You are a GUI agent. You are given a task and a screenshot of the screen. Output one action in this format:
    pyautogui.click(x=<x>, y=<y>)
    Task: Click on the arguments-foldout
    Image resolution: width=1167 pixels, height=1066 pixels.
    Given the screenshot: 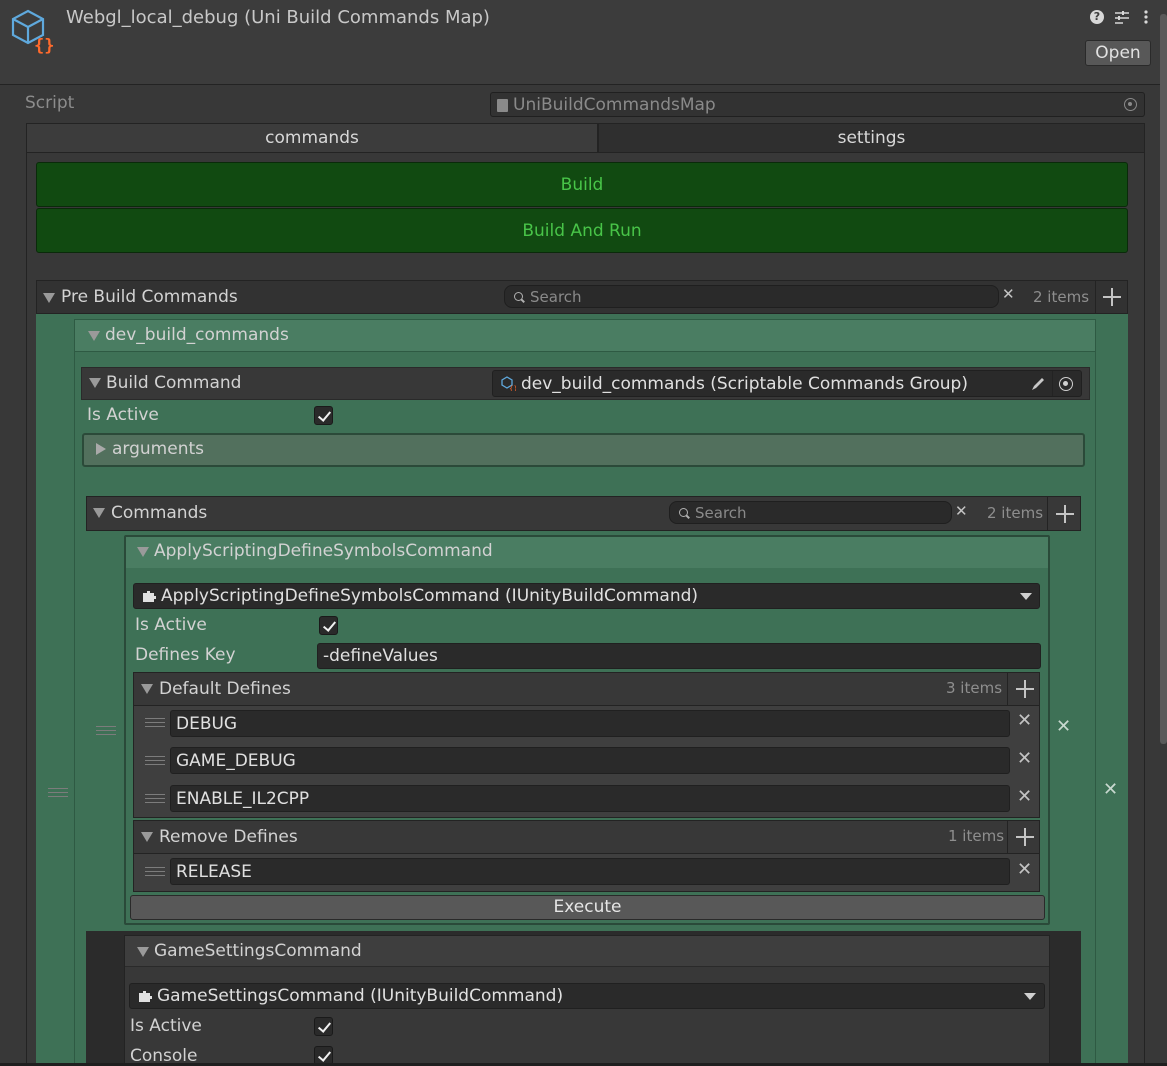 What is the action you would take?
    pyautogui.click(x=583, y=450)
    